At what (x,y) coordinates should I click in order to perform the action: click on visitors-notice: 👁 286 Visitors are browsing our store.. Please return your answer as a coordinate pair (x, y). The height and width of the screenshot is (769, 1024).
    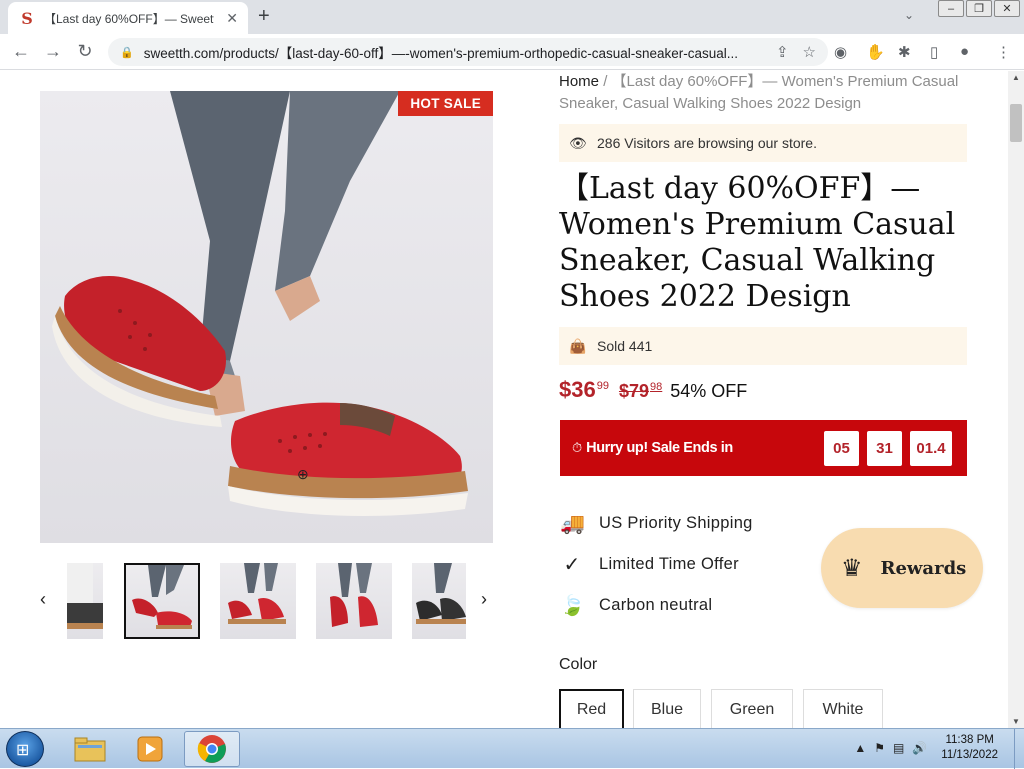
    Looking at the image, I should click on (763, 143).